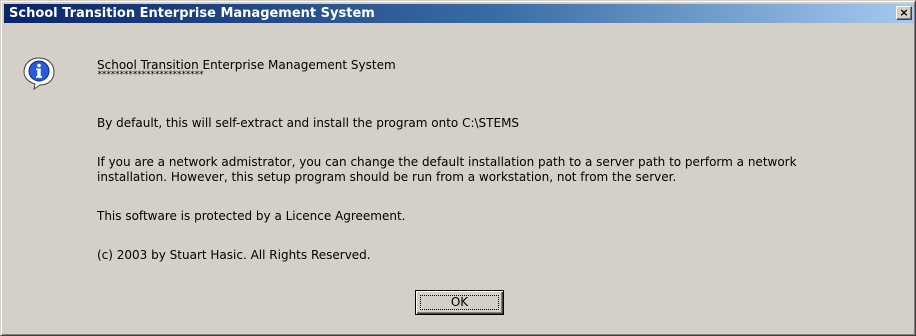 The height and width of the screenshot is (336, 916). What do you see at coordinates (39, 73) in the screenshot?
I see `information-icon` at bounding box center [39, 73].